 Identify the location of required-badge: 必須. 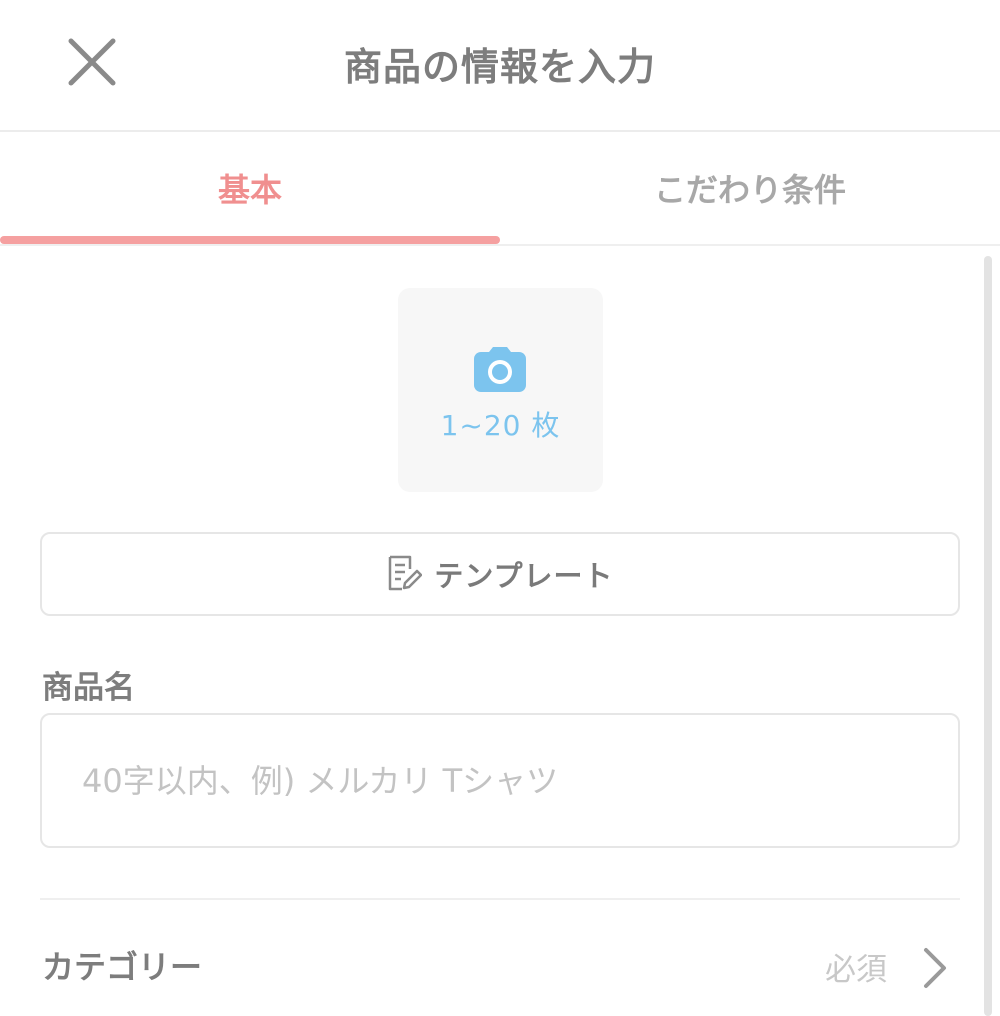
(856, 970).